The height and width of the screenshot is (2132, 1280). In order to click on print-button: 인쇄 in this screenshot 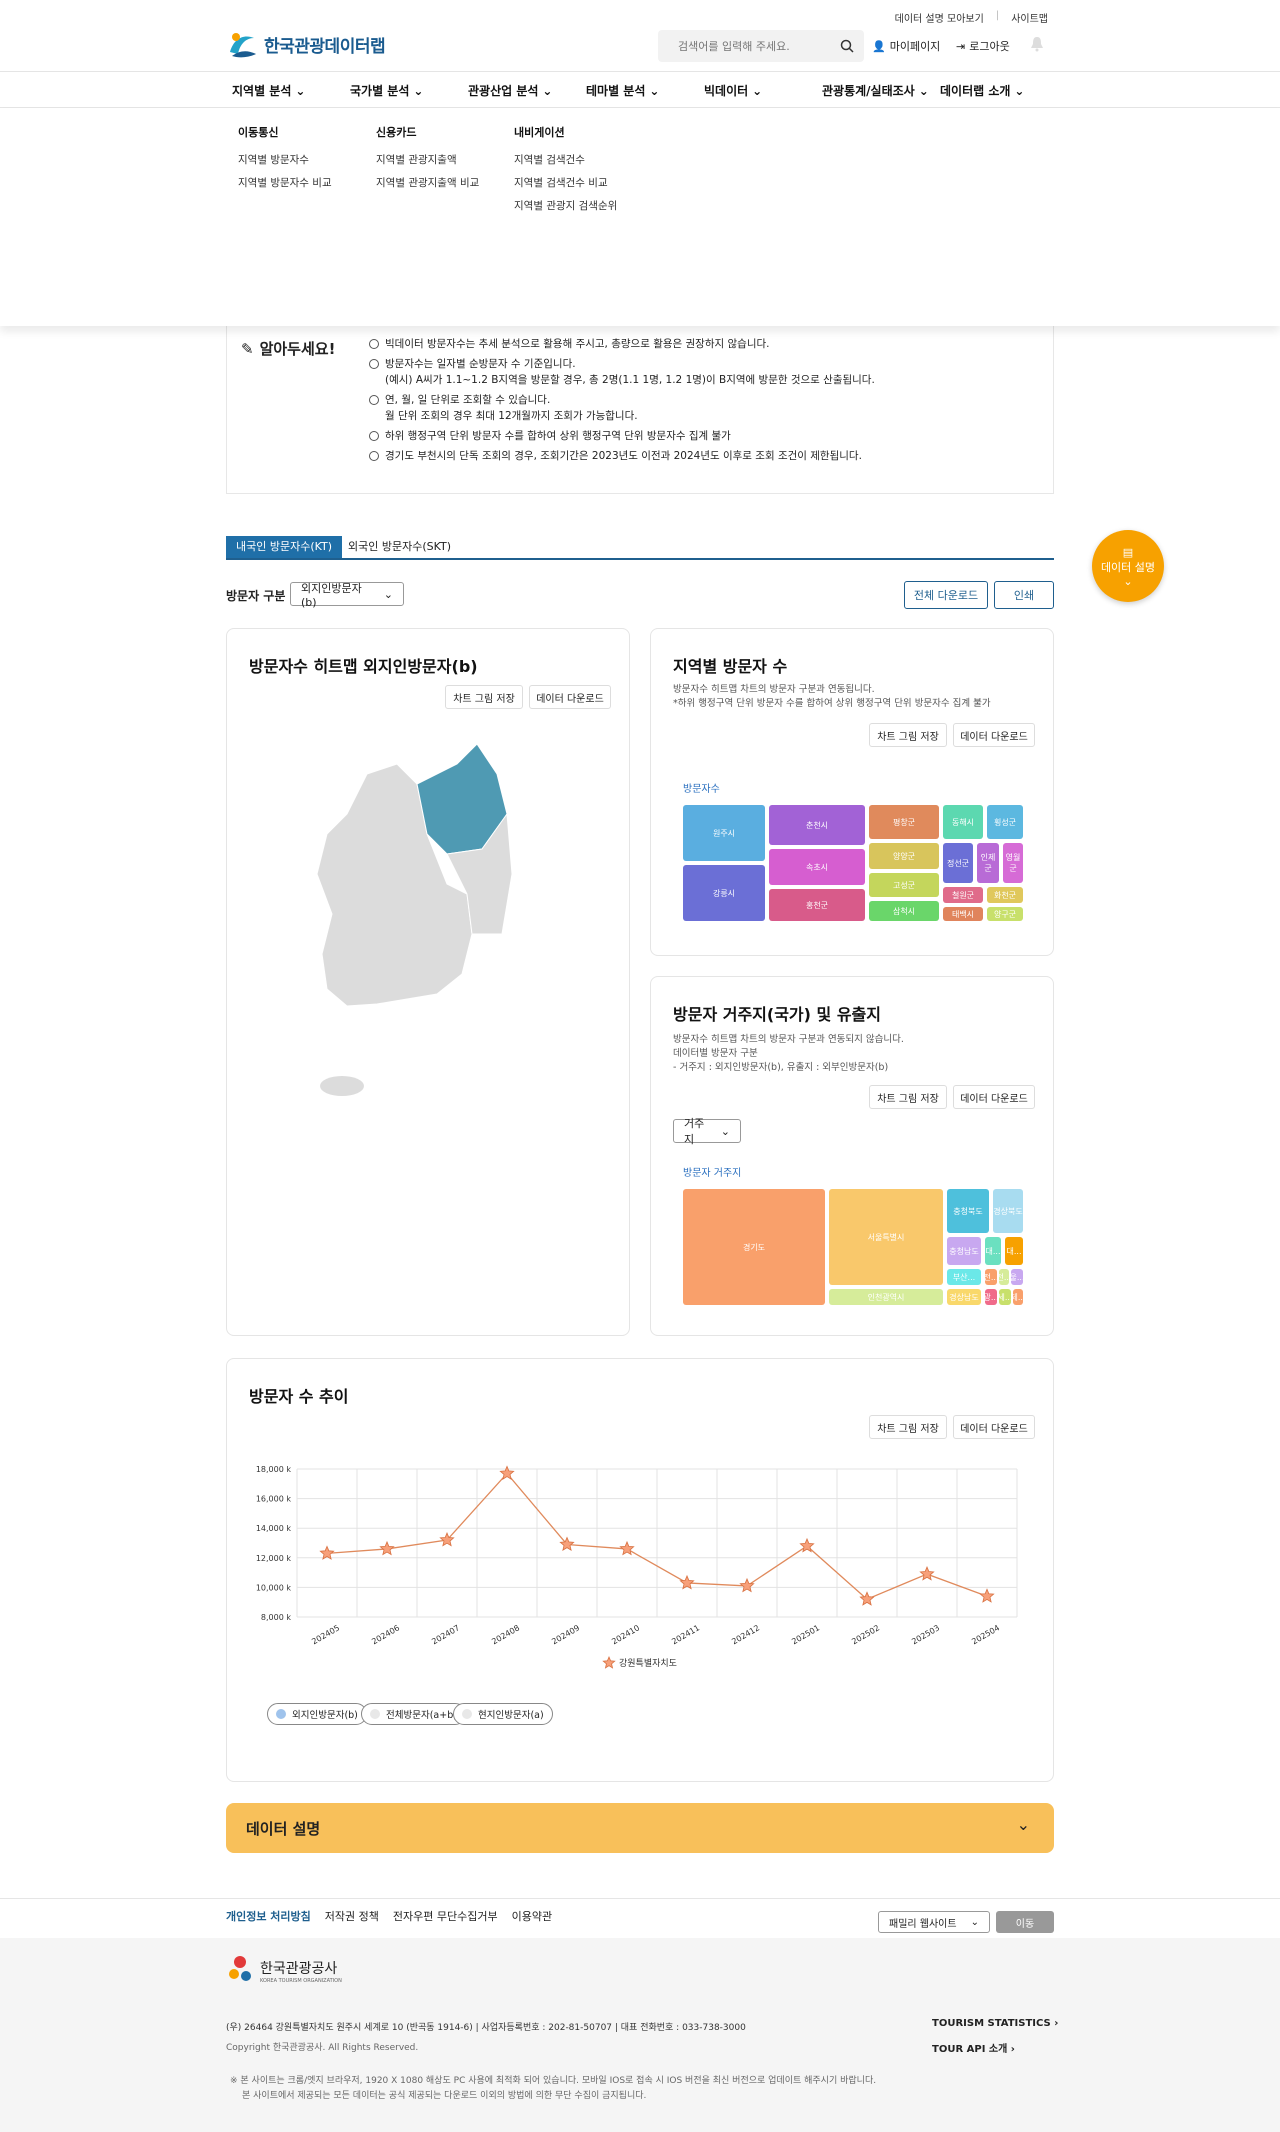, I will do `click(1024, 595)`.